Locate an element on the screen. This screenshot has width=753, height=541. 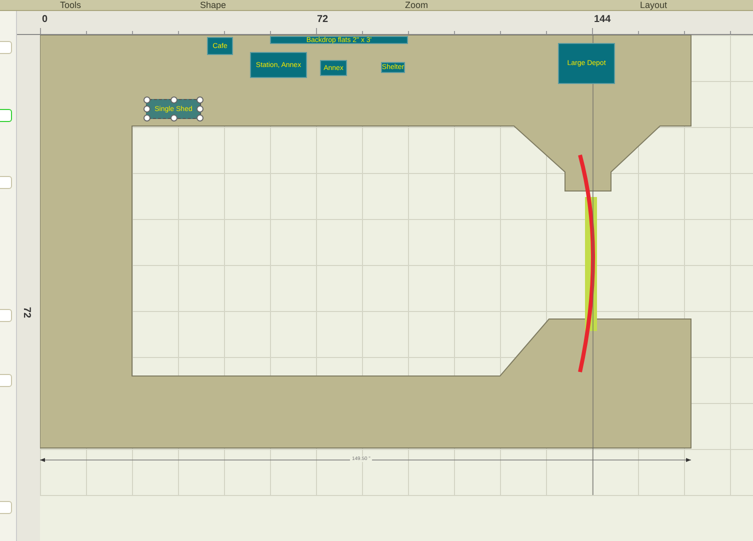
toolbar-group-label: Tools is located at coordinates (71, 5).